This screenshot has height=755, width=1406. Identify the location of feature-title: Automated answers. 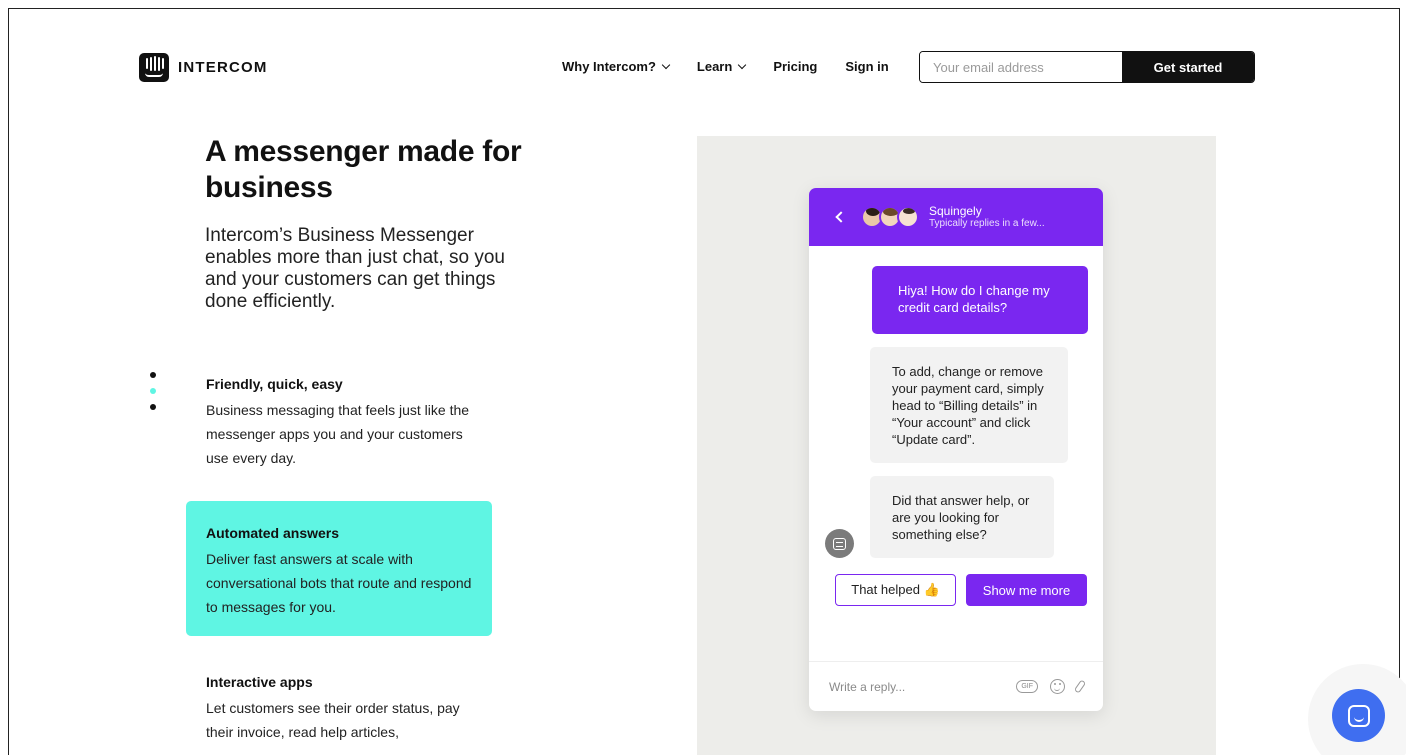
(273, 533).